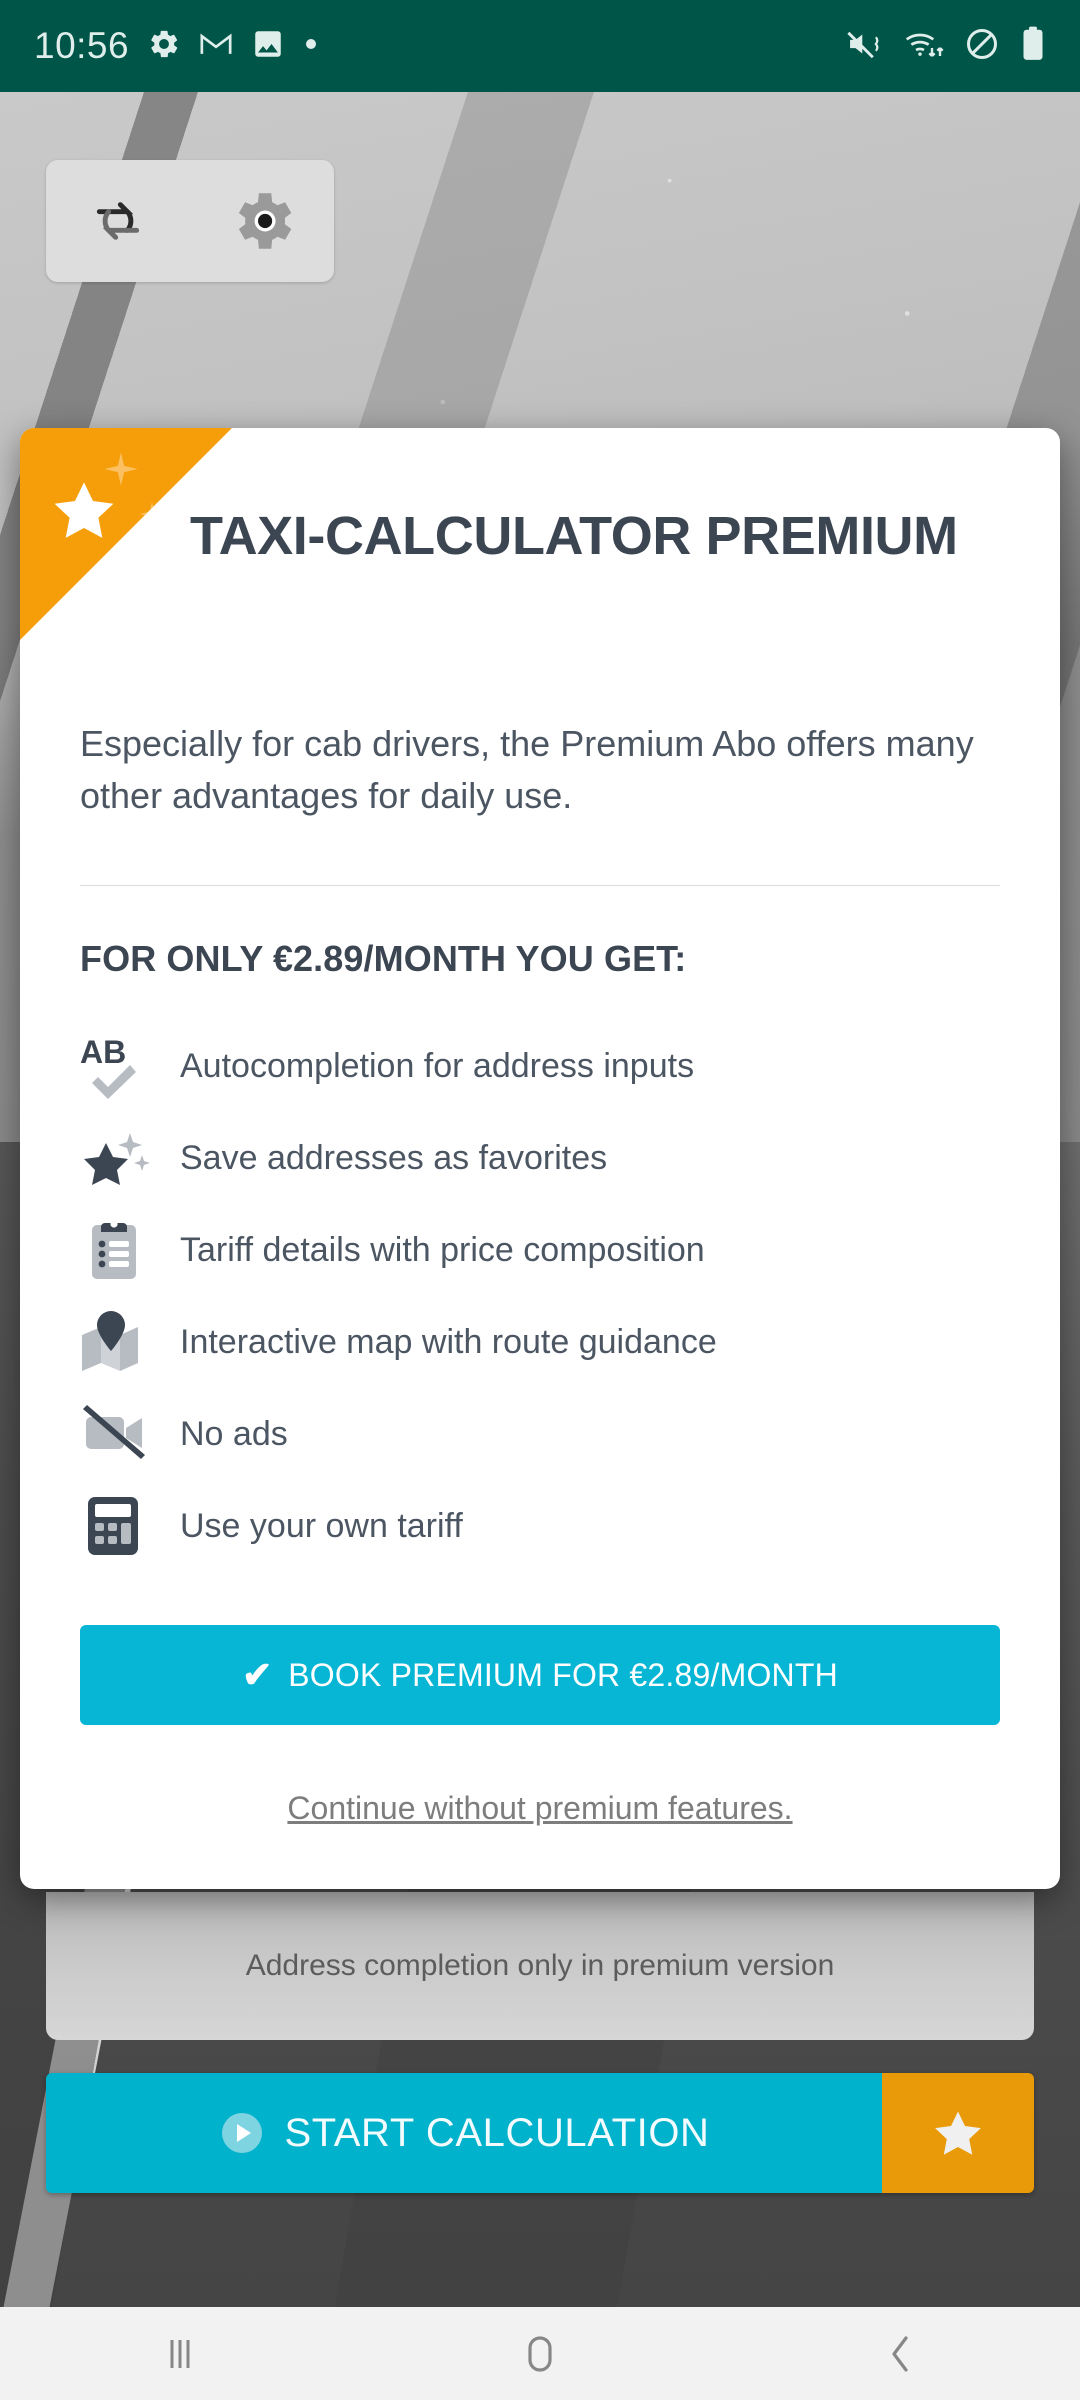  I want to click on back-button, so click(900, 2353).